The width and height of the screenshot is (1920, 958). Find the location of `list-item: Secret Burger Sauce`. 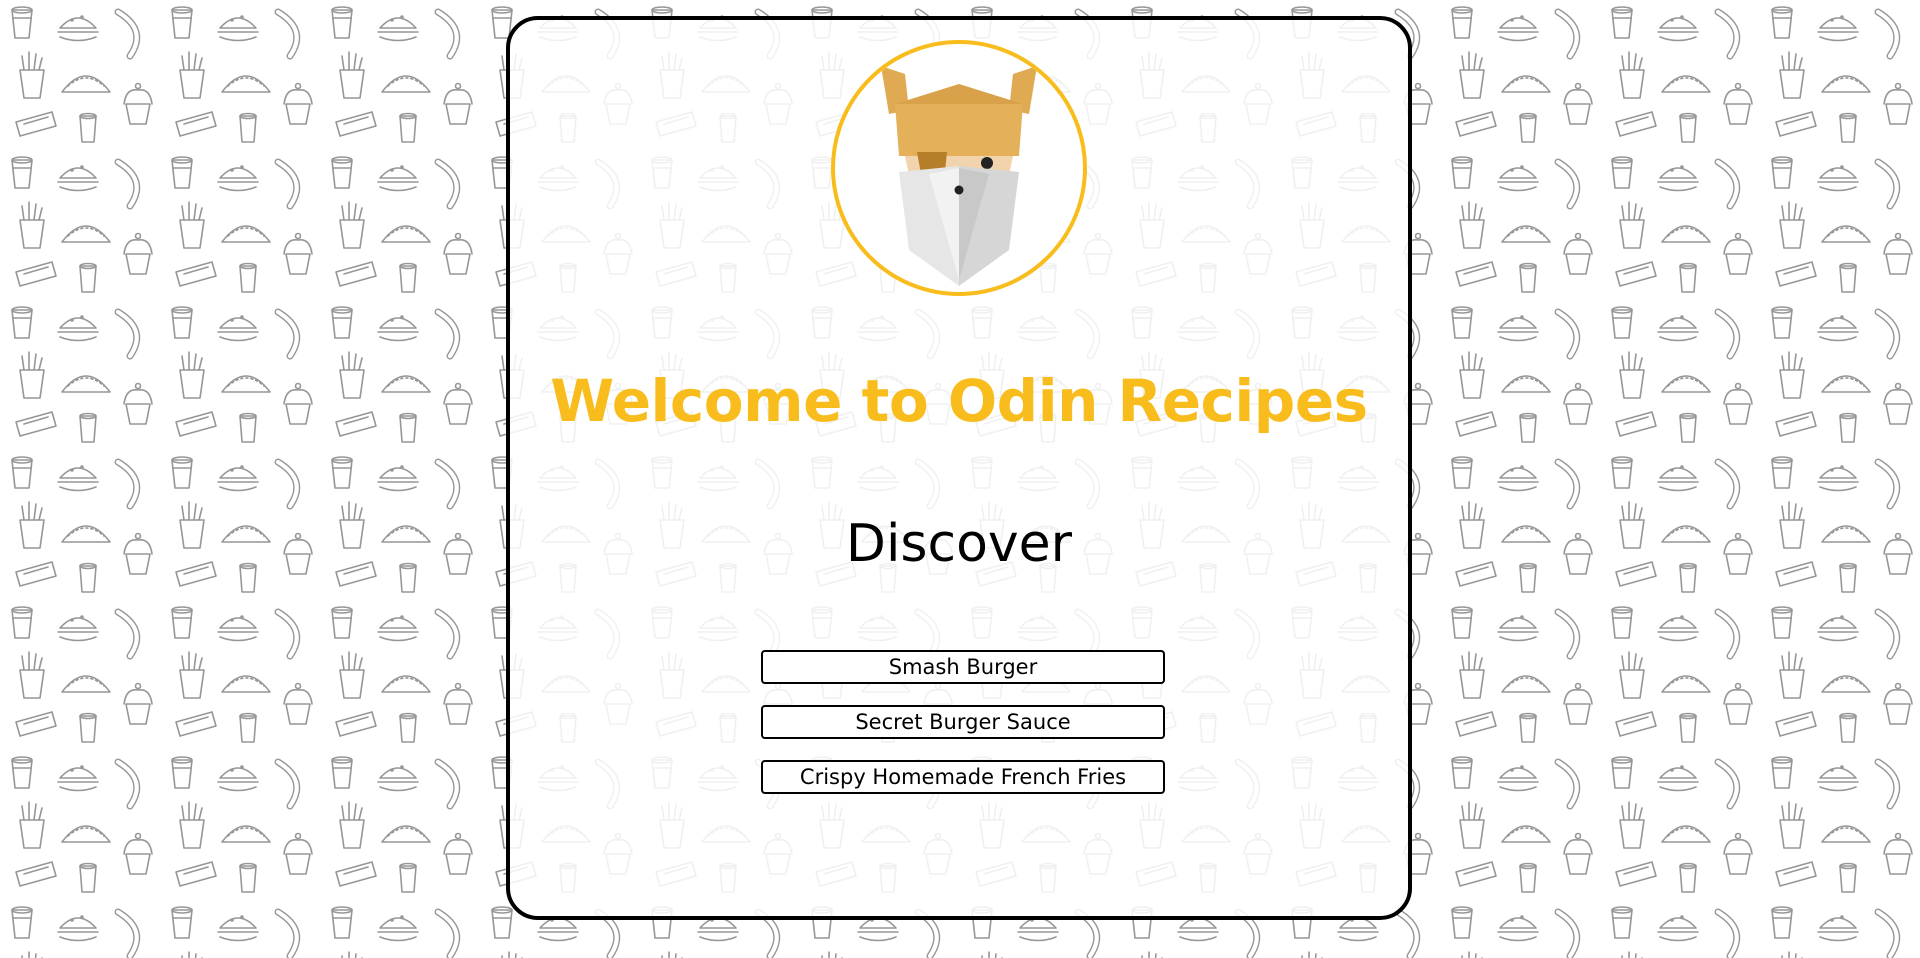

list-item: Secret Burger Sauce is located at coordinates (963, 722).